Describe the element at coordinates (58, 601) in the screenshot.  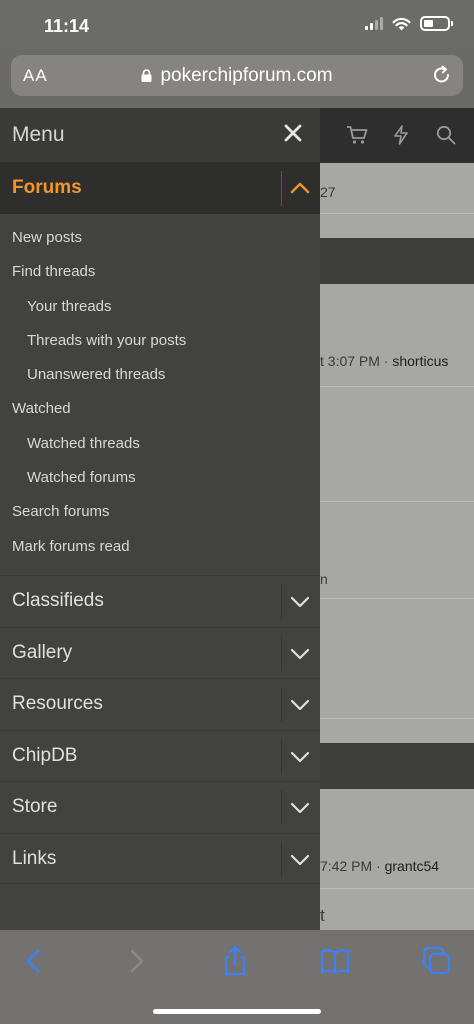
I see `menu-section-label: Classifieds` at that location.